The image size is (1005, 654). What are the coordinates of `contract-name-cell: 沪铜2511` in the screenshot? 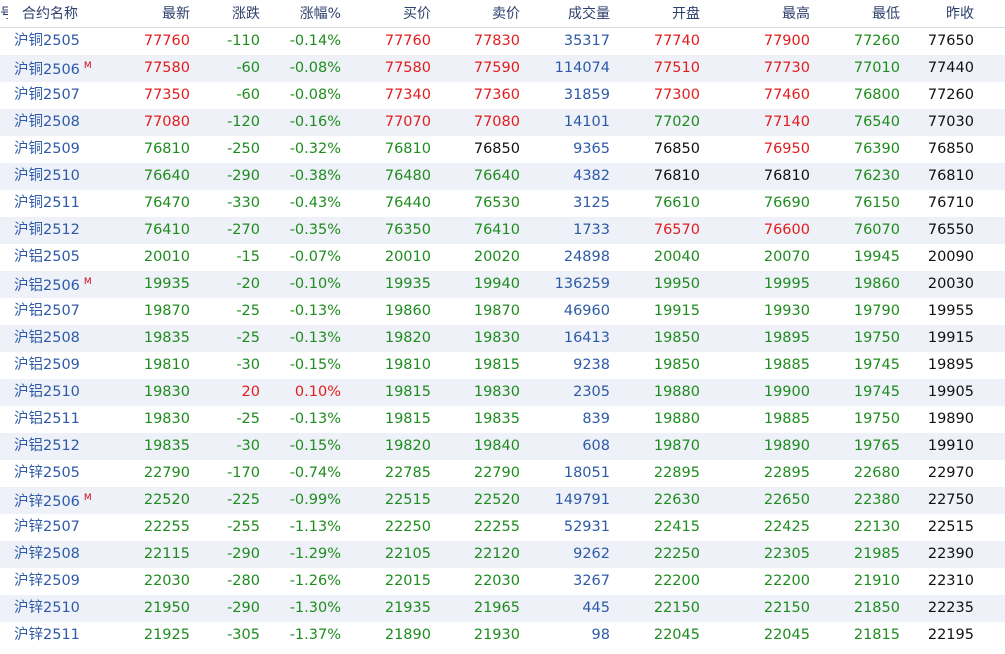 It's located at (58, 203).